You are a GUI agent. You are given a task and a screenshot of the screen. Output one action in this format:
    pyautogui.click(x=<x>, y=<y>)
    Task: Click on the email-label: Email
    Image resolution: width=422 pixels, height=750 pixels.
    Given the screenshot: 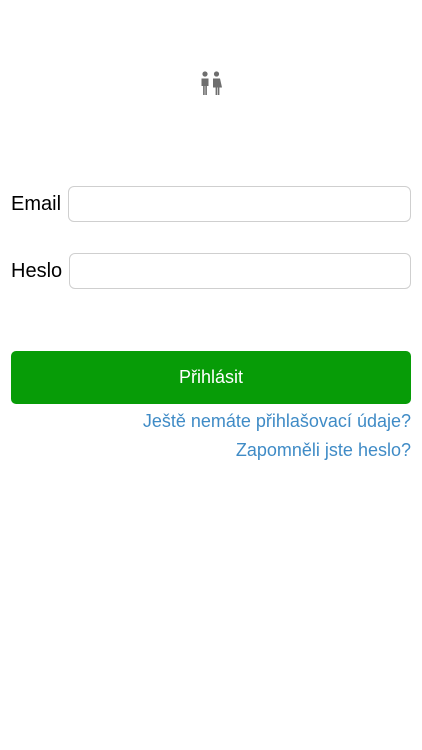 What is the action you would take?
    pyautogui.click(x=36, y=203)
    